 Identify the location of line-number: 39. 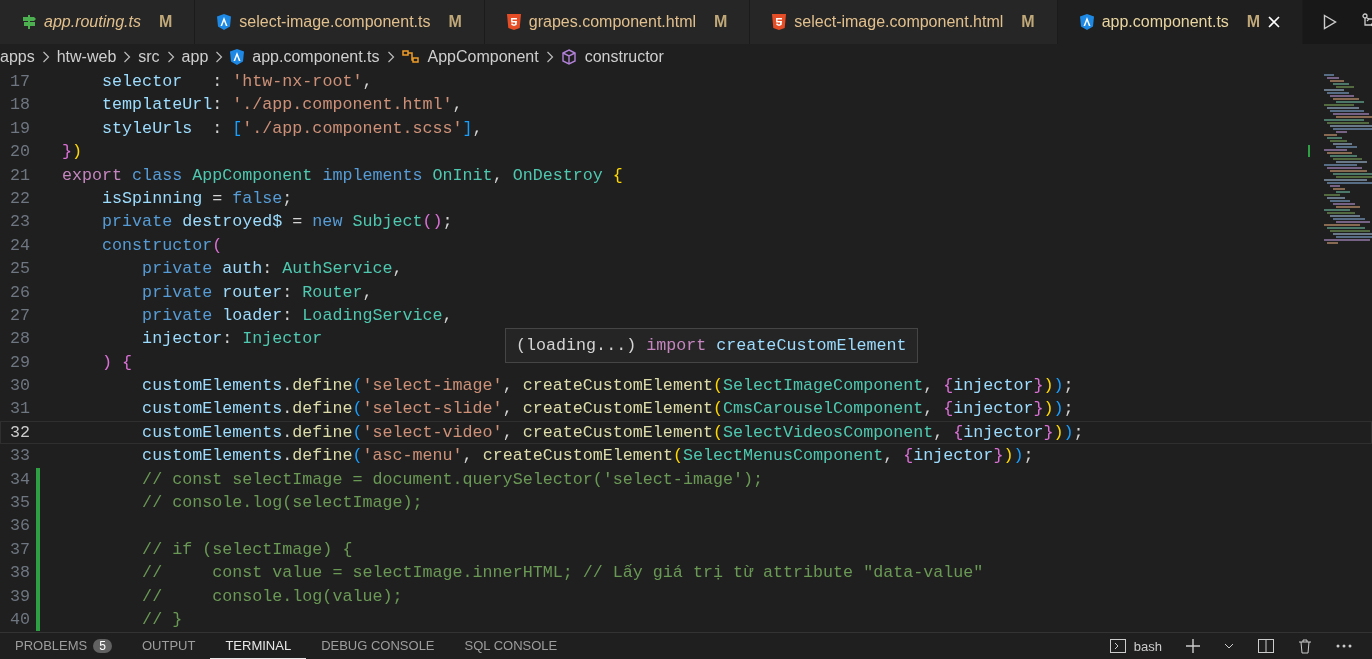
(19, 596).